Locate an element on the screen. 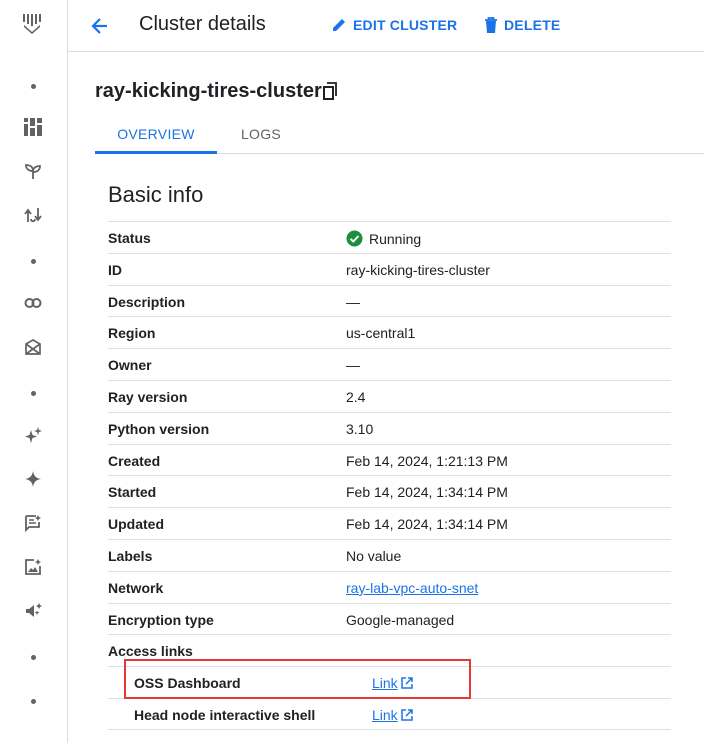 This screenshot has width=704, height=743. head-node-shell-link: Link is located at coordinates (392, 715).